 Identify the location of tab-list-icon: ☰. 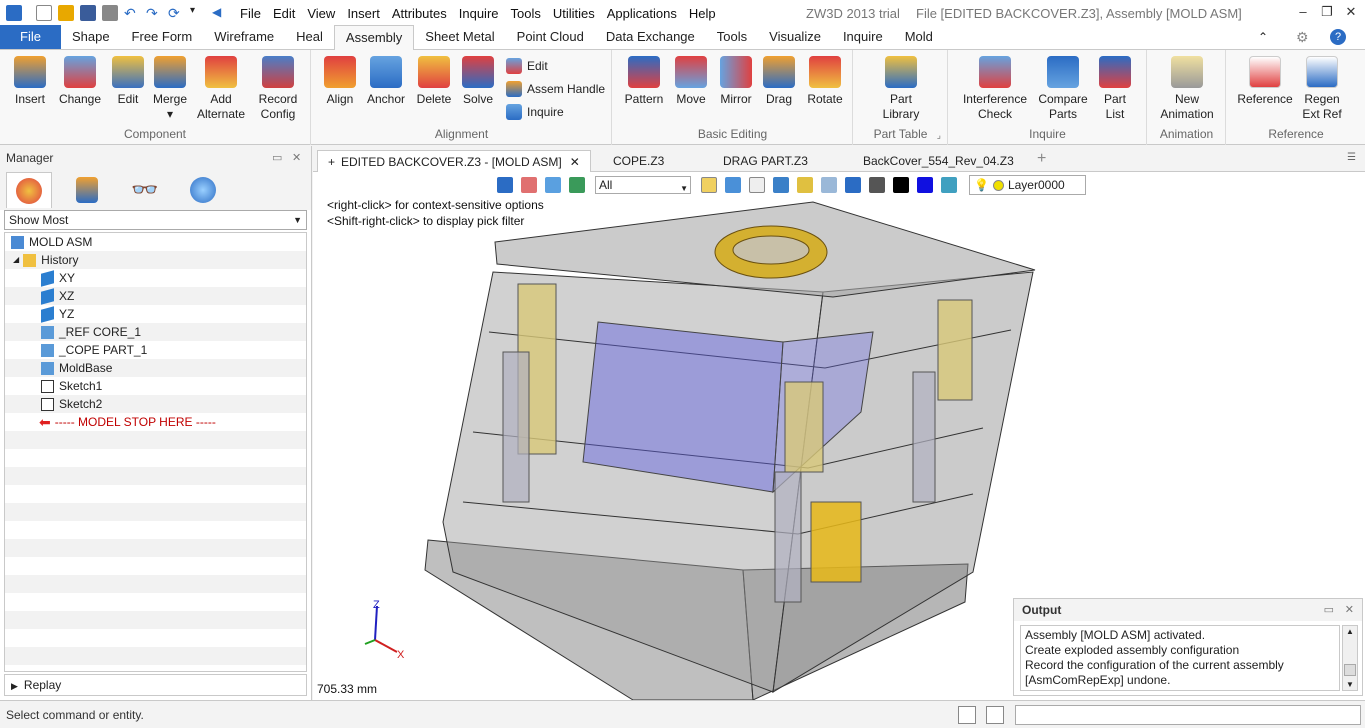
(1351, 157).